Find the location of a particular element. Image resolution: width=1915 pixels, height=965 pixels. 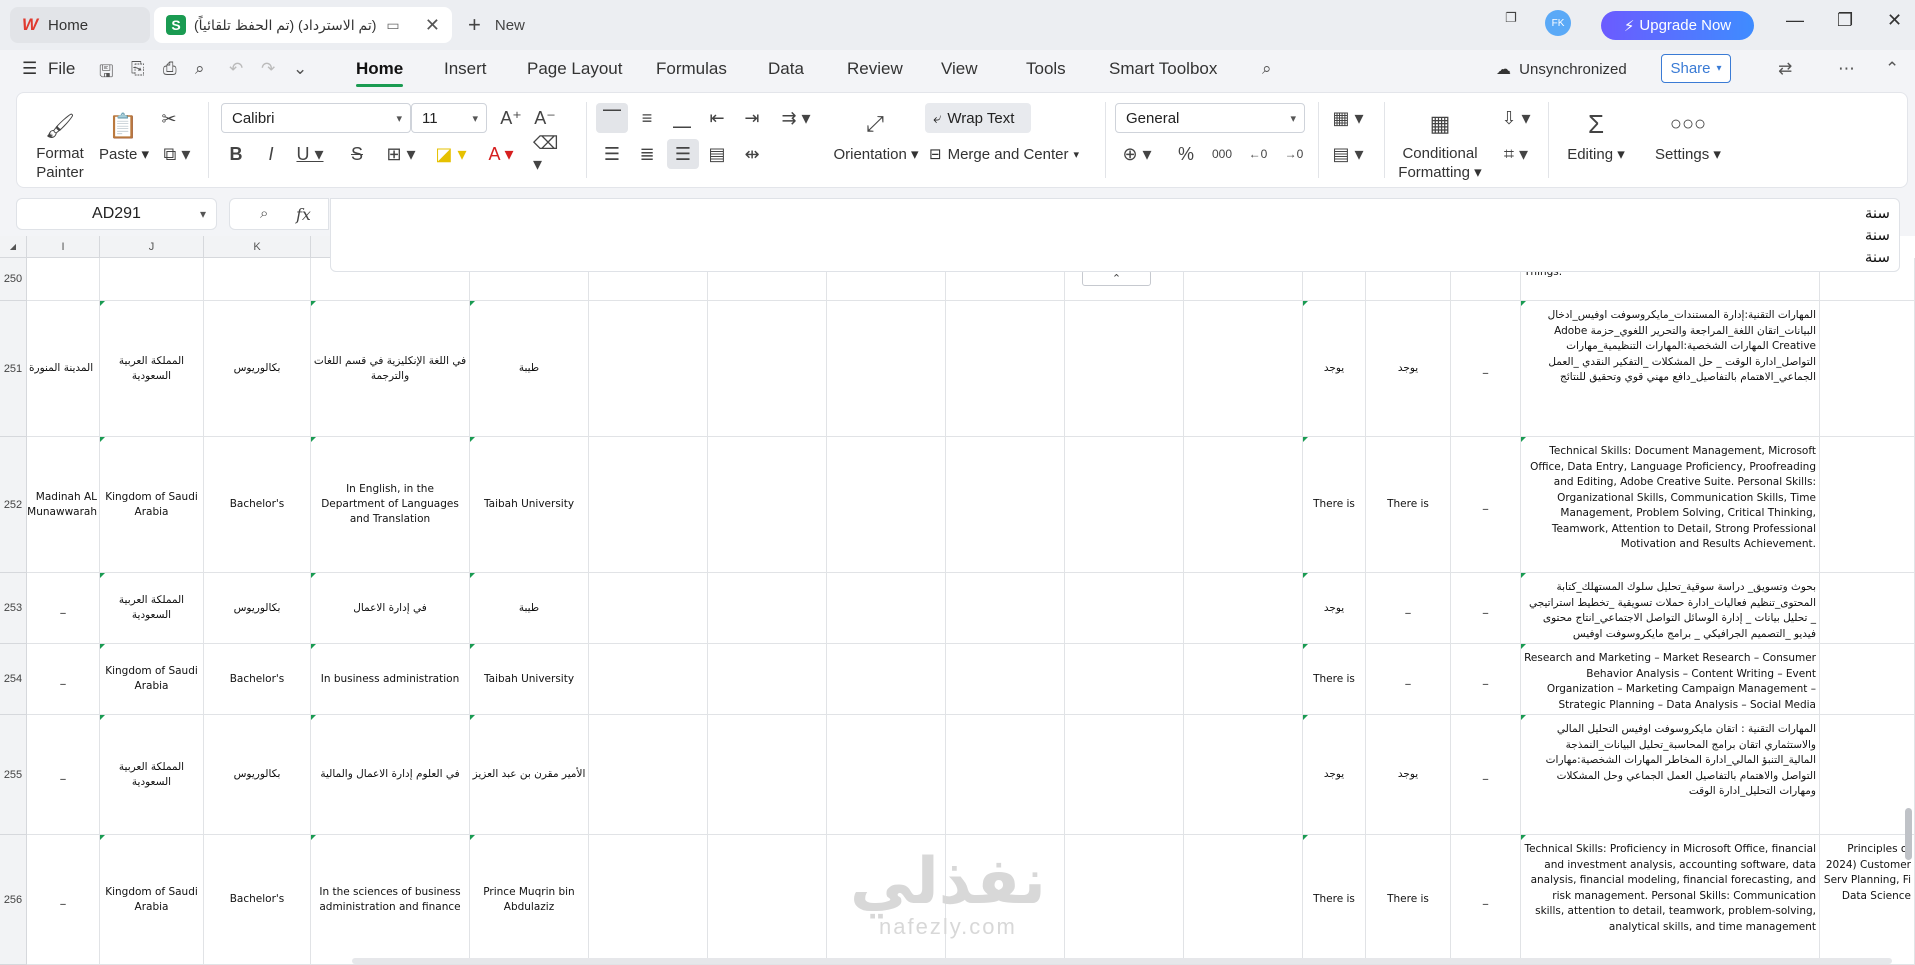

increase-decimal-icon: ←0 is located at coordinates (1258, 154).